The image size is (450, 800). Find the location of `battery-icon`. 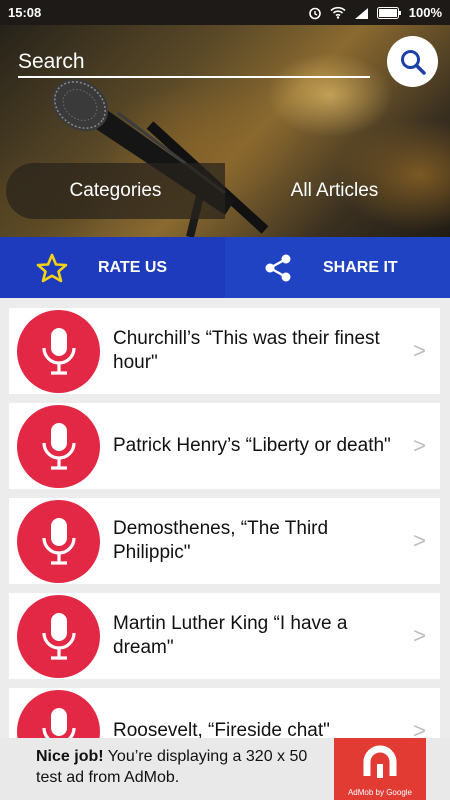

battery-icon is located at coordinates (388, 12).